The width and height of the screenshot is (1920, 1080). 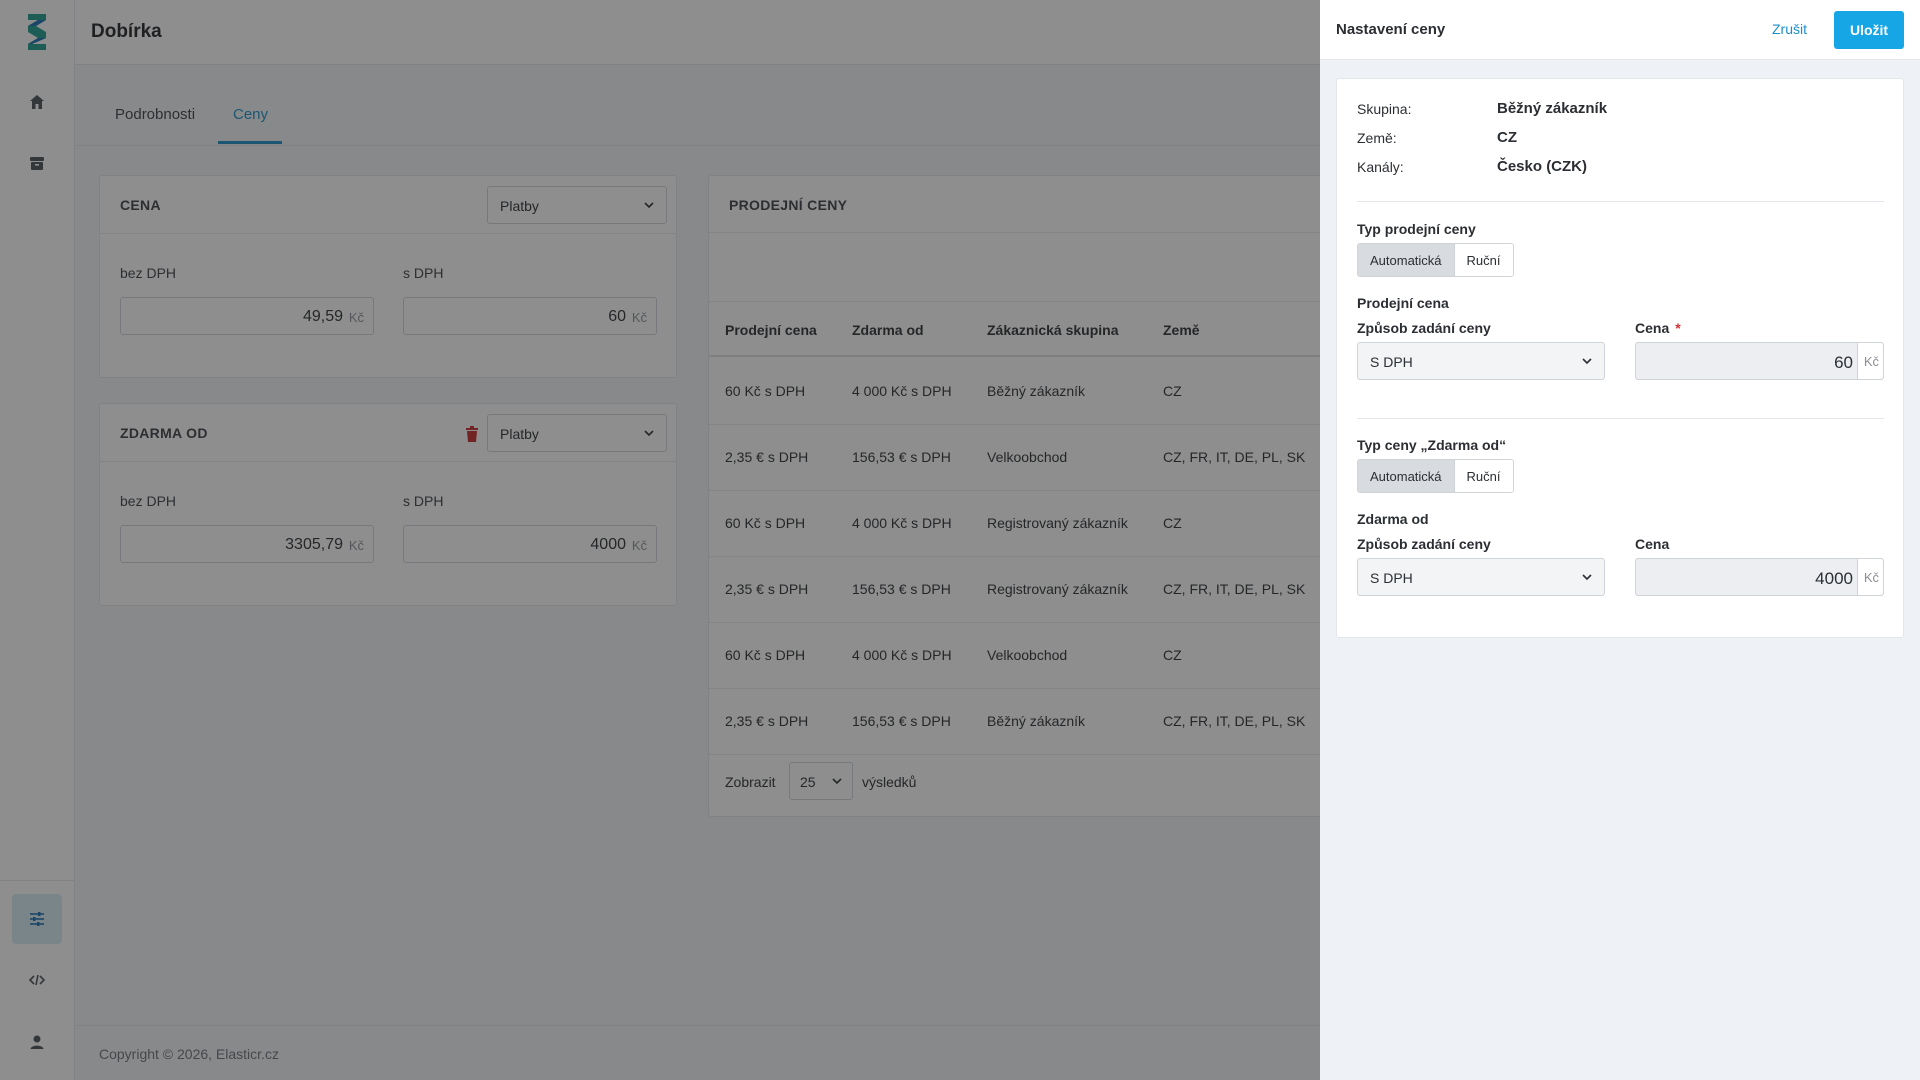 I want to click on sale-price-type-toggle: Automatická Ruční, so click(x=1435, y=260).